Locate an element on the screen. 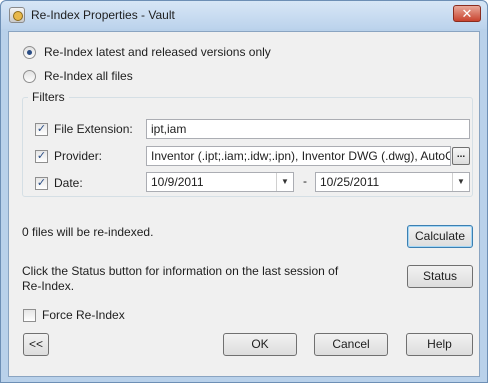 This screenshot has width=498, height=383. radio-latest is located at coordinates (29, 52).